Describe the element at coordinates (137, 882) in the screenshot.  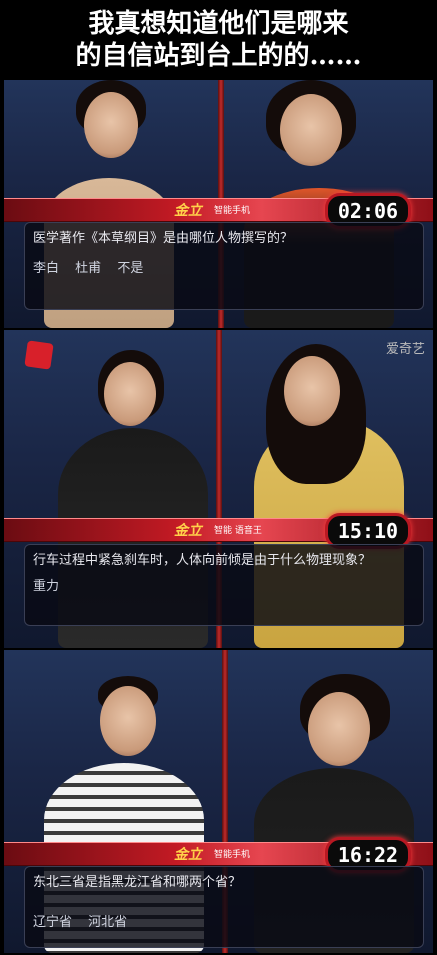
I see `question-text: 东北三省是指黑龙江省和哪两个省？` at that location.